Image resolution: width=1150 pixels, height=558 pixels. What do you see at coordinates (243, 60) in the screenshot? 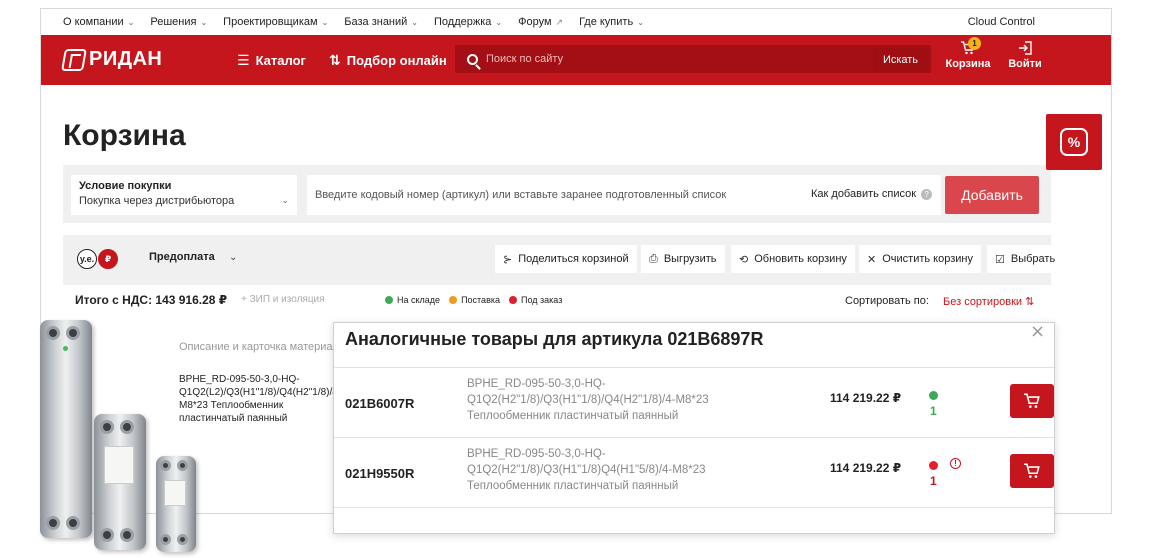
I see `menu-icon: ☰` at bounding box center [243, 60].